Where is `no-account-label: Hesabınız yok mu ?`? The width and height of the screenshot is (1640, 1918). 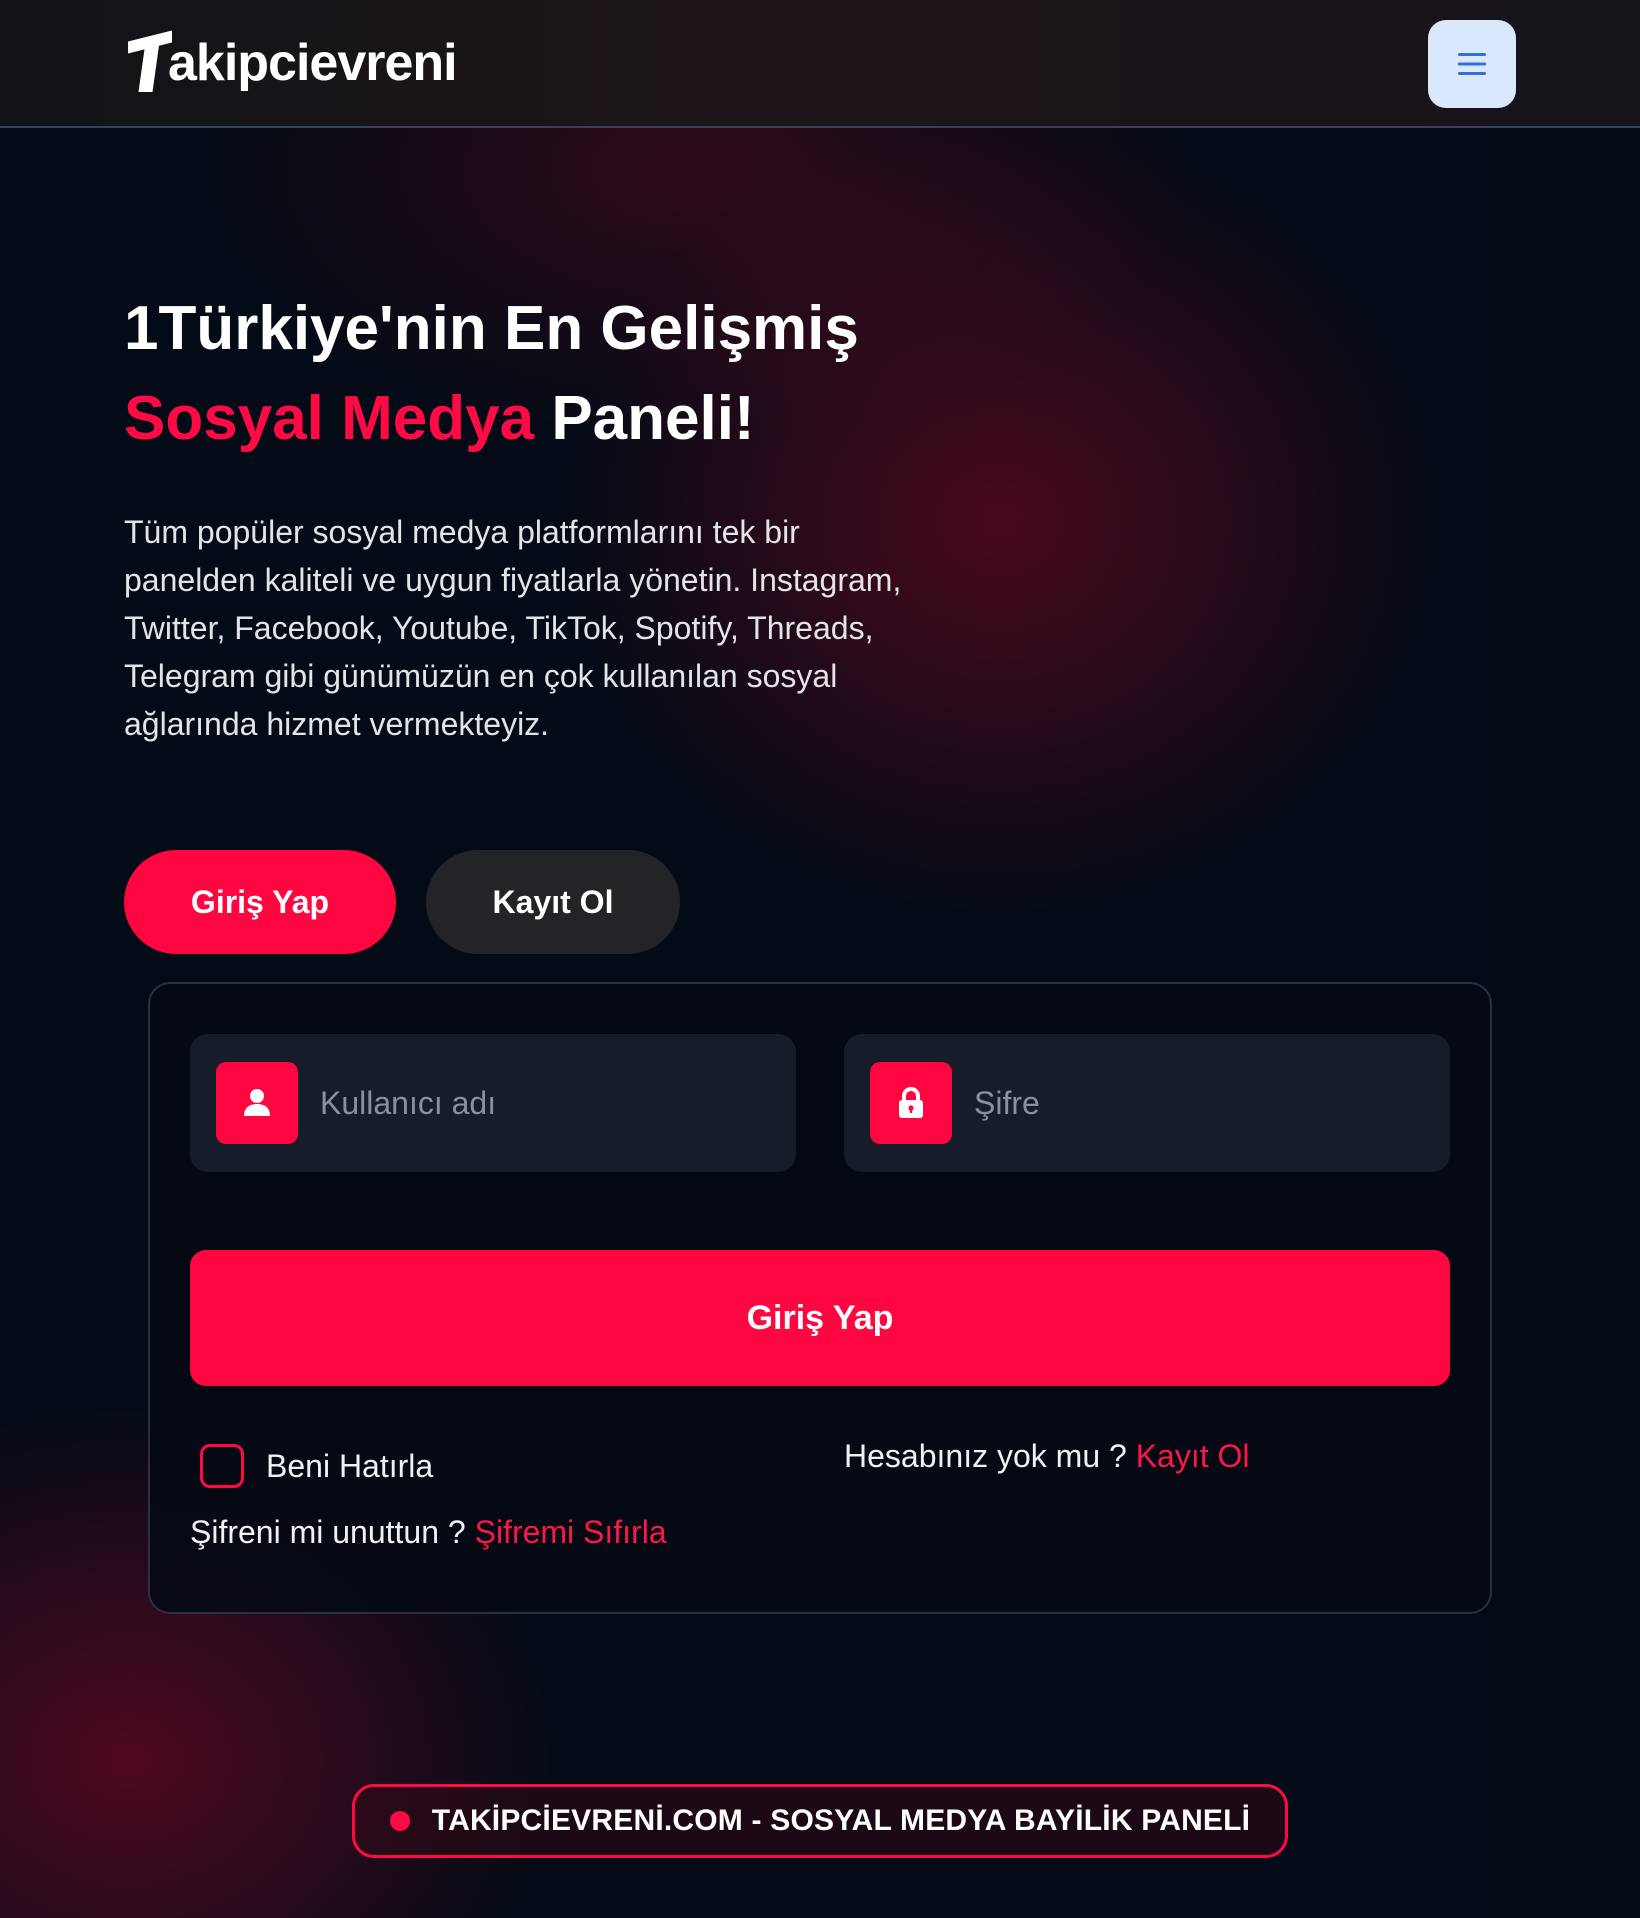 no-account-label: Hesabınız yok mu ? is located at coordinates (990, 1456).